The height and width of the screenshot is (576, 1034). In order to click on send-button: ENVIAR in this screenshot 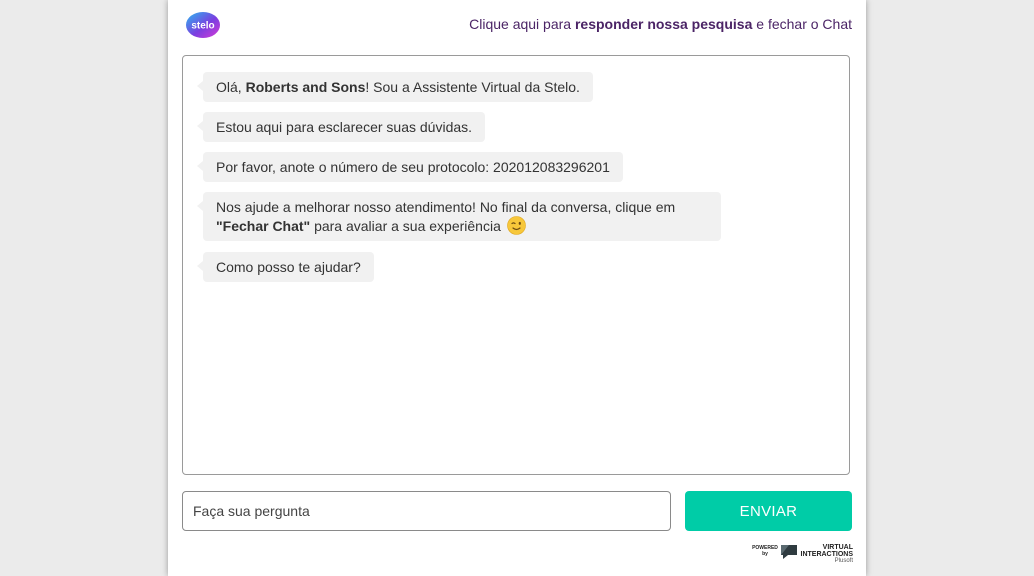, I will do `click(768, 511)`.